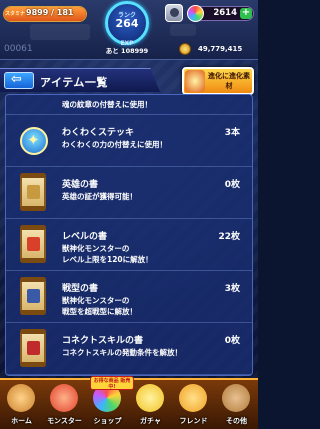  I want to click on battle-type-book-icon, so click(33, 296).